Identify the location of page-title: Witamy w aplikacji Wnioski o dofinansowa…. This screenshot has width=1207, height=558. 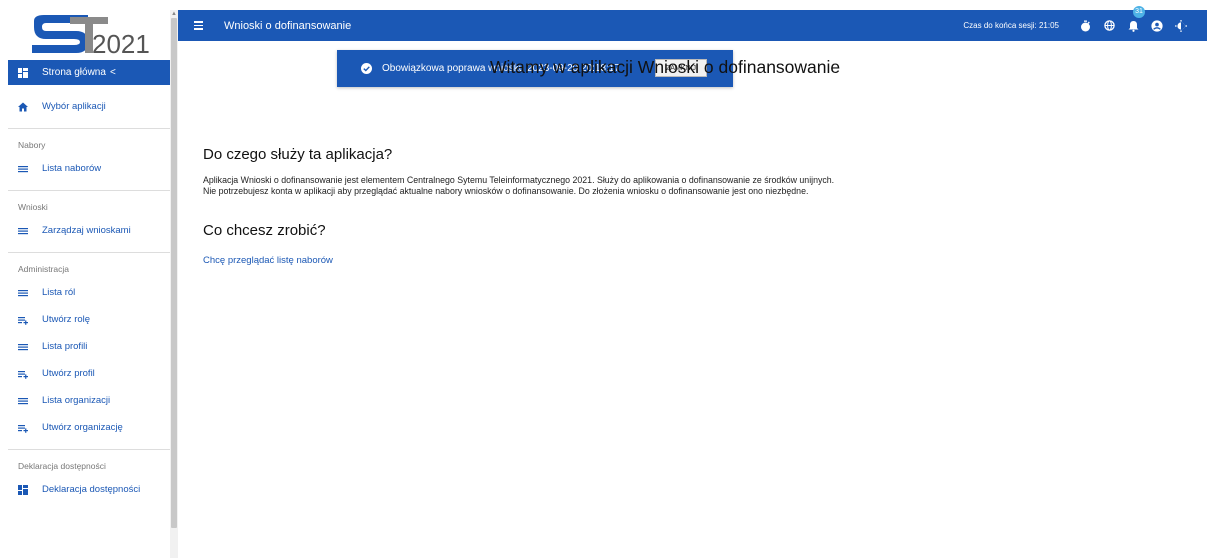
(665, 67).